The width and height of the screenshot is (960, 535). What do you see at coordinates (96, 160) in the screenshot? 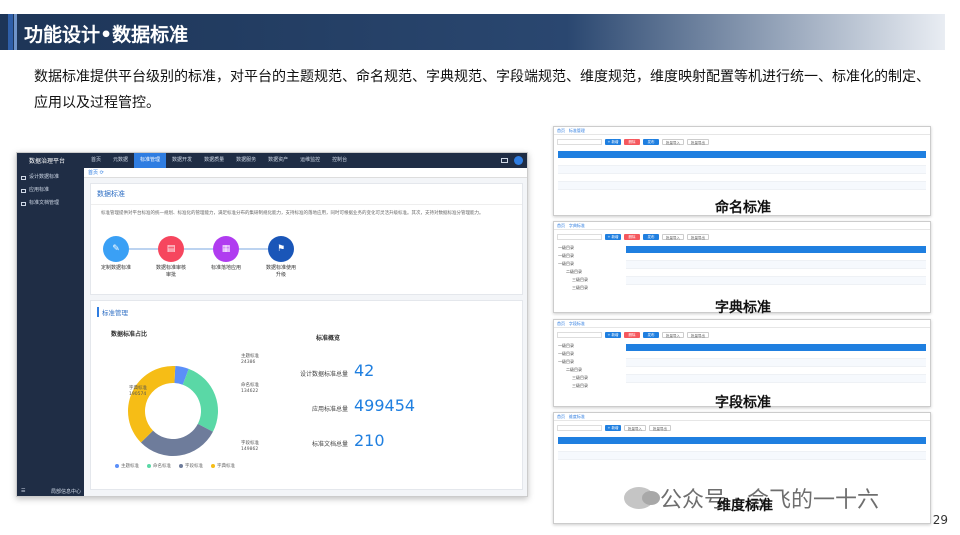
I see `nav-item: 首页` at bounding box center [96, 160].